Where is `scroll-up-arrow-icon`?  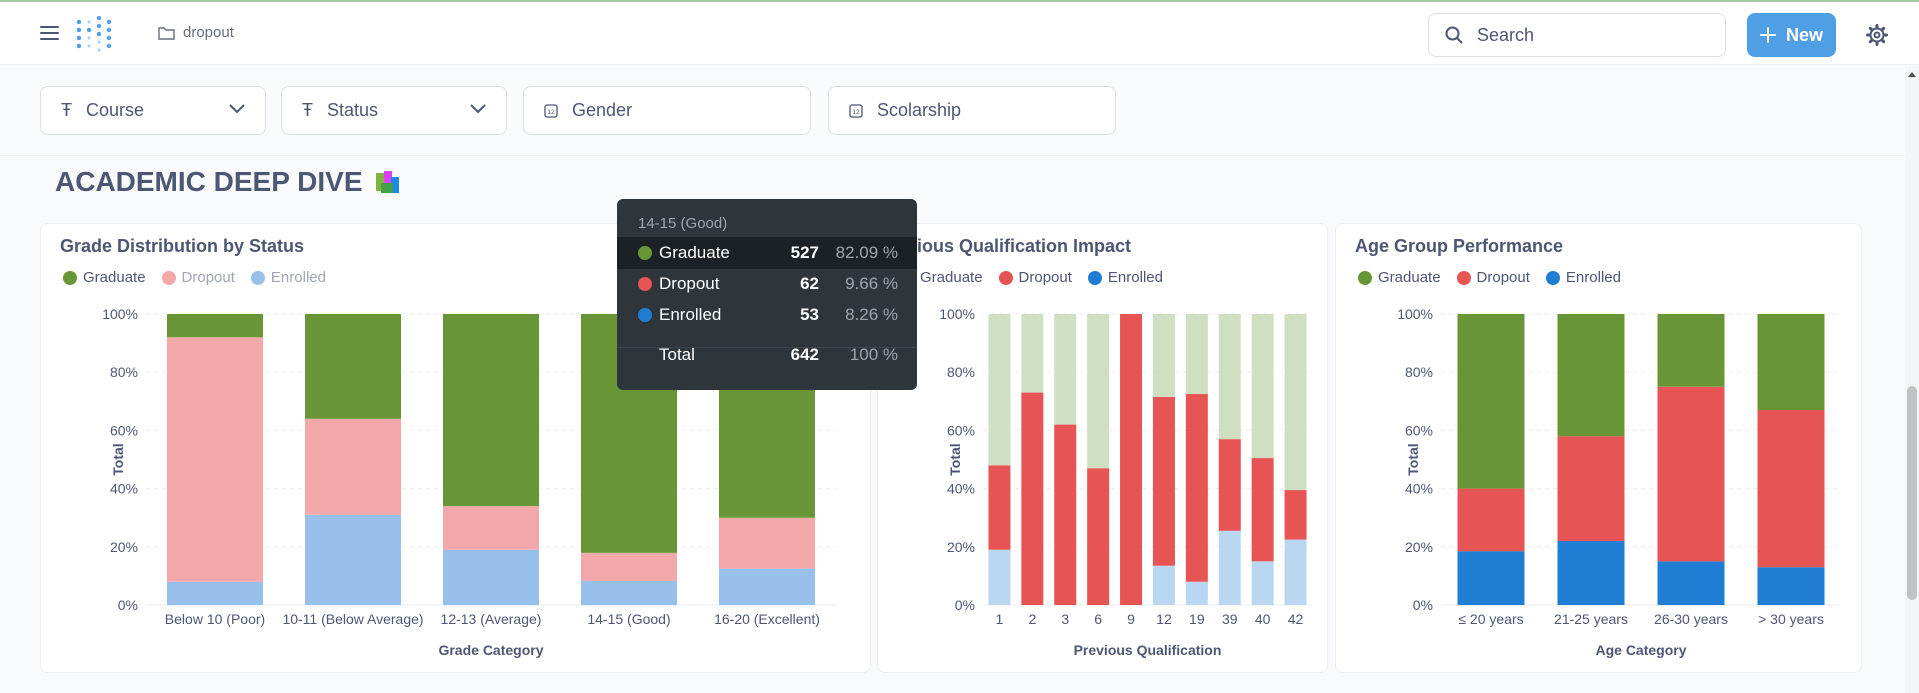 scroll-up-arrow-icon is located at coordinates (1912, 74).